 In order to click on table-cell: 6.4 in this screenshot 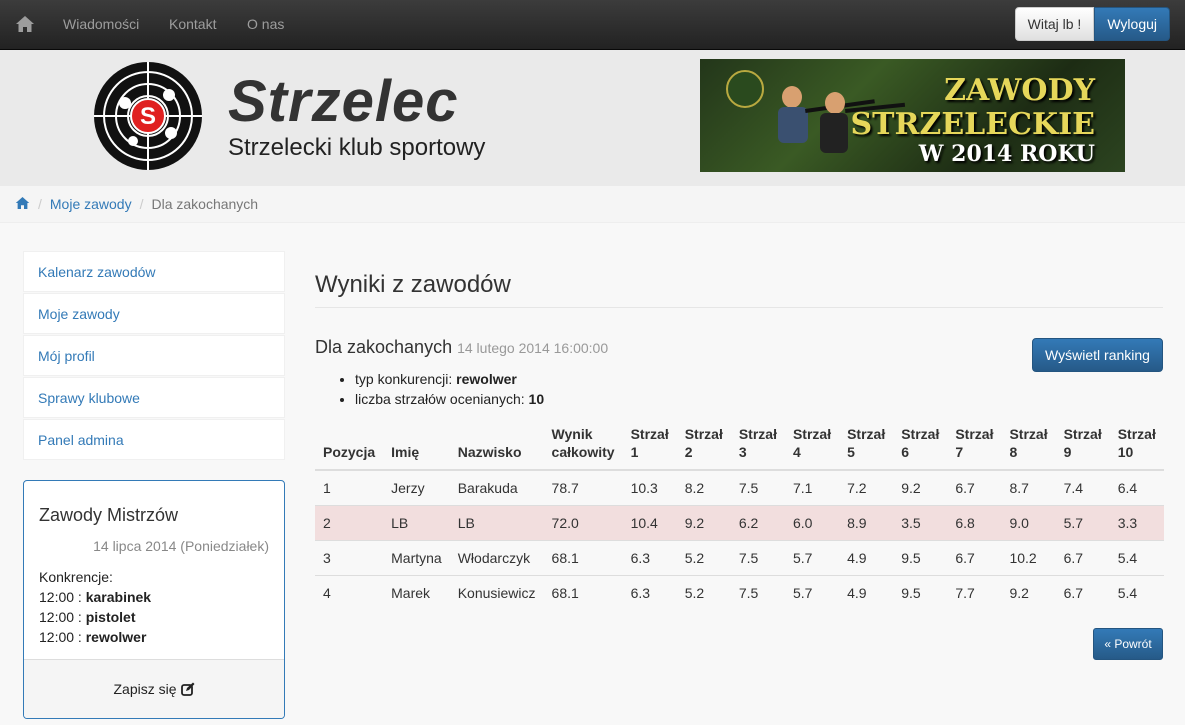, I will do `click(1136, 487)`.